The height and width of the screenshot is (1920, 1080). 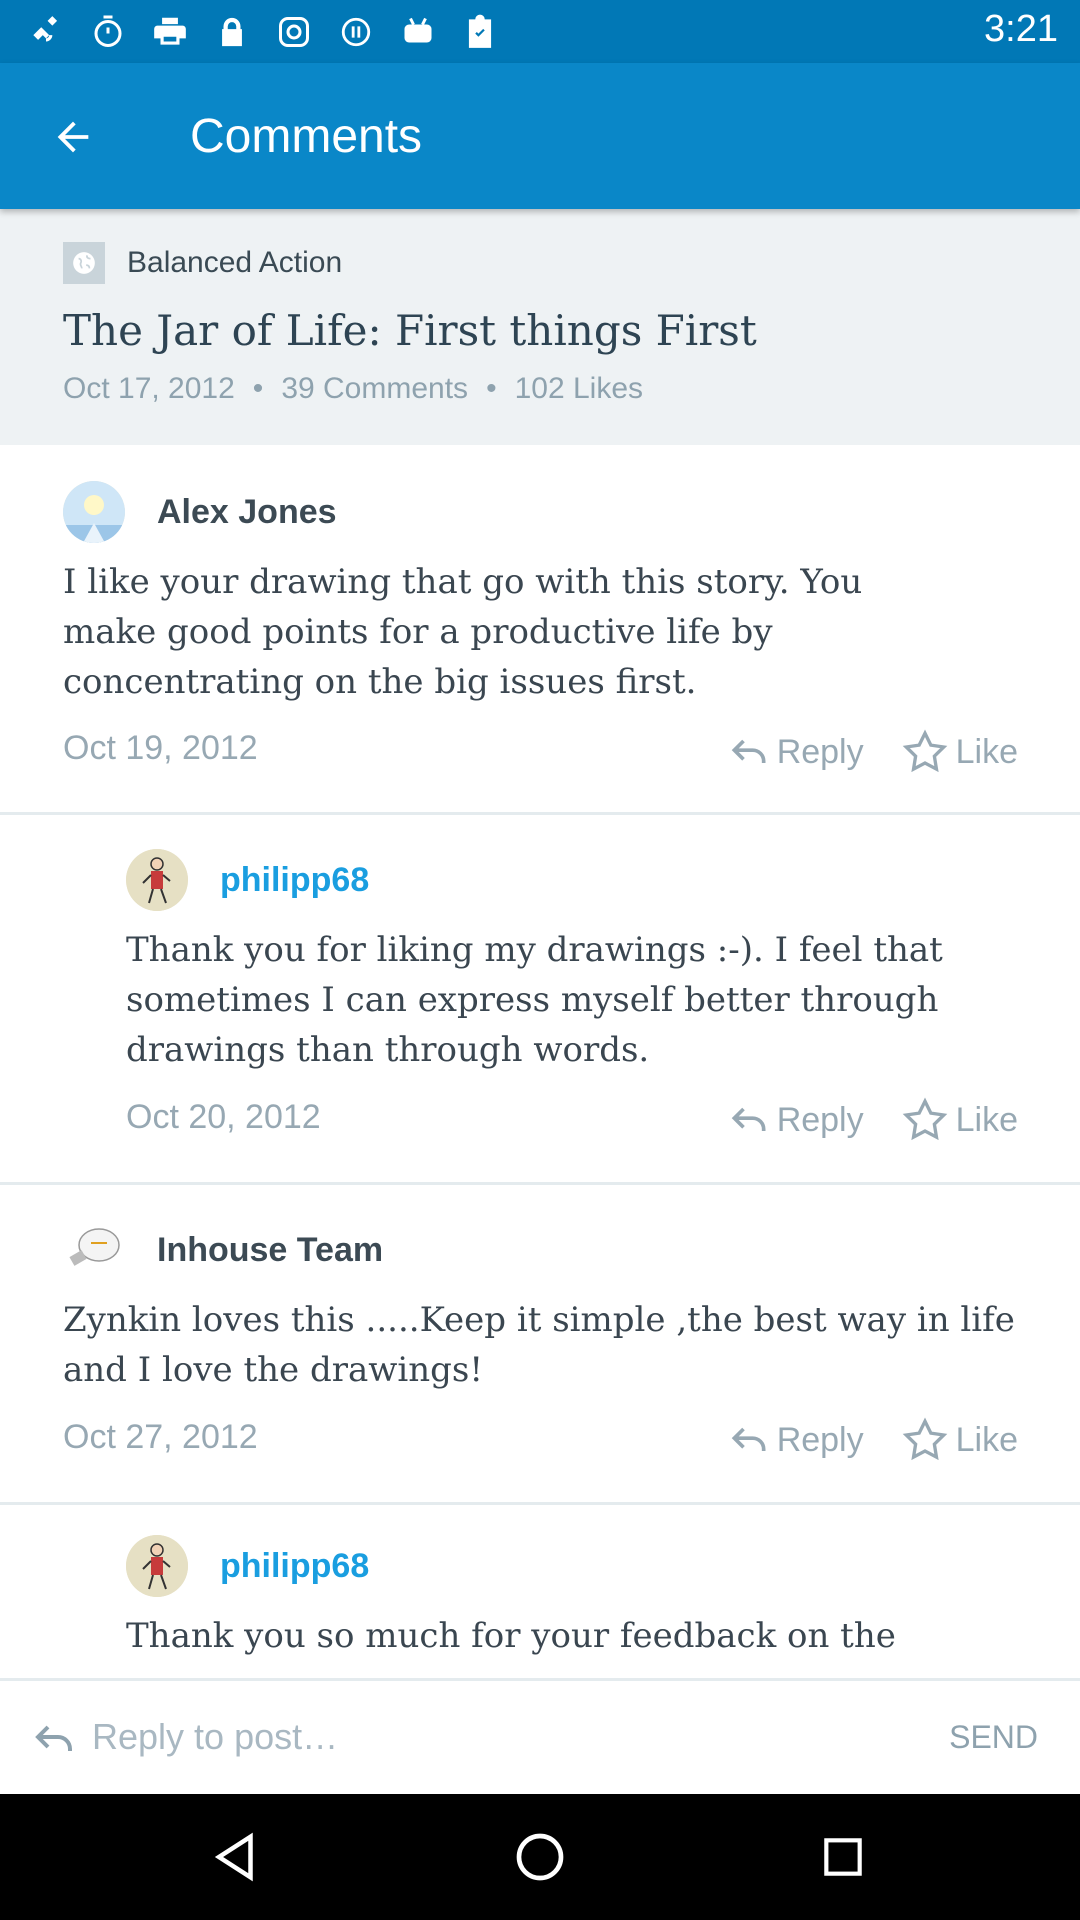 What do you see at coordinates (356, 32) in the screenshot?
I see `info-icon` at bounding box center [356, 32].